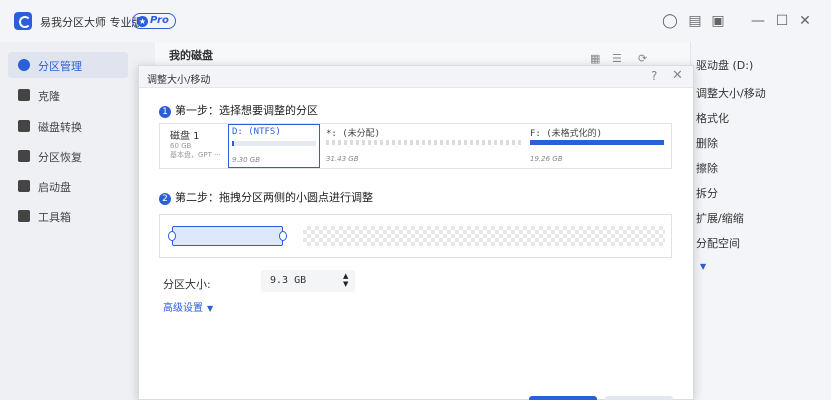  What do you see at coordinates (566, 134) in the screenshot?
I see `partition-label: F: (未格式化的)` at bounding box center [566, 134].